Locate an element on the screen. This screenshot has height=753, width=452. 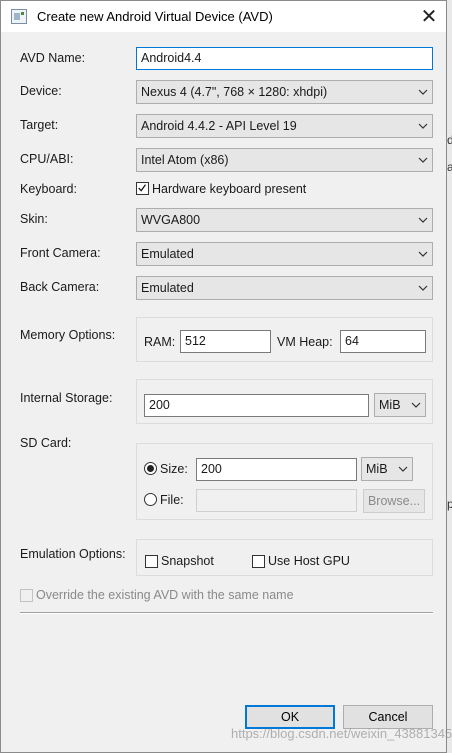
sd-size-input: 200 is located at coordinates (276, 469).